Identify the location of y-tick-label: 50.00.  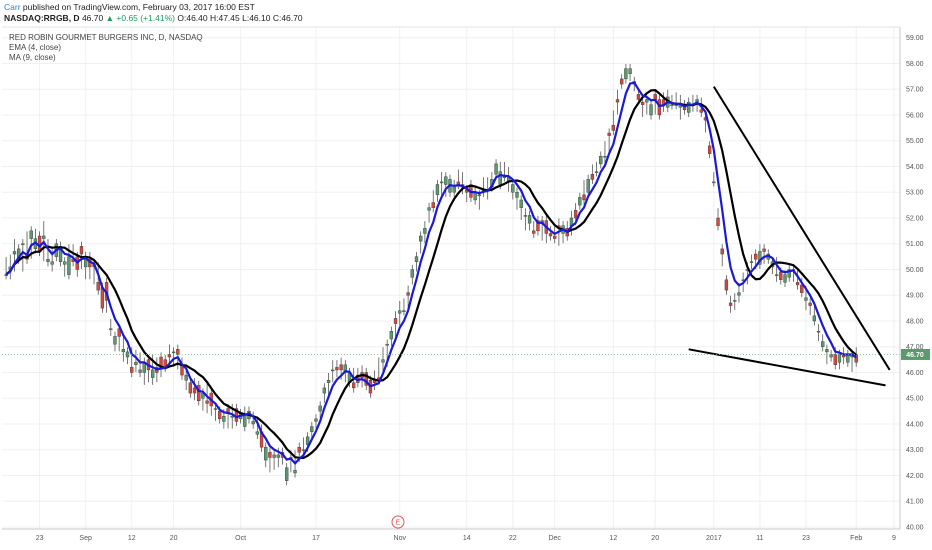
(915, 270).